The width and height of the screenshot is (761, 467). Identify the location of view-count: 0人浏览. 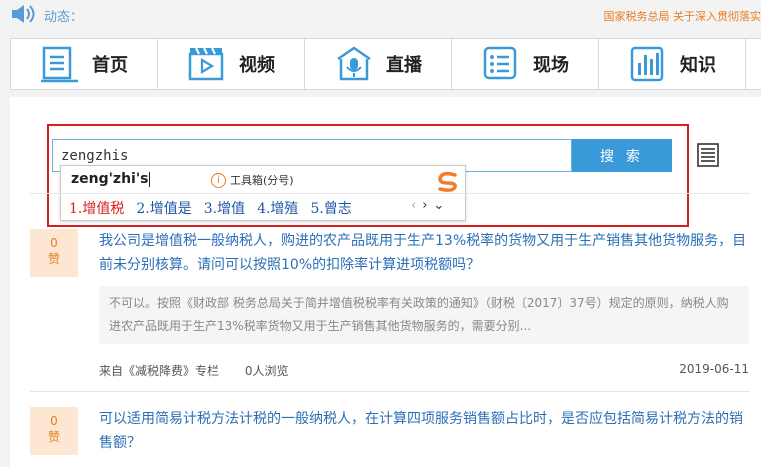
(266, 371).